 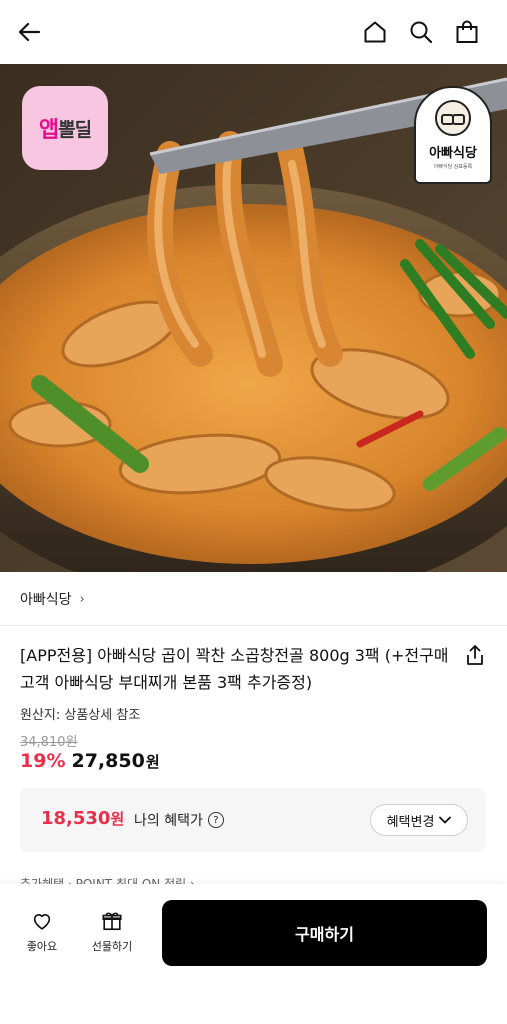 What do you see at coordinates (445, 820) in the screenshot?
I see `chevron-down-icon` at bounding box center [445, 820].